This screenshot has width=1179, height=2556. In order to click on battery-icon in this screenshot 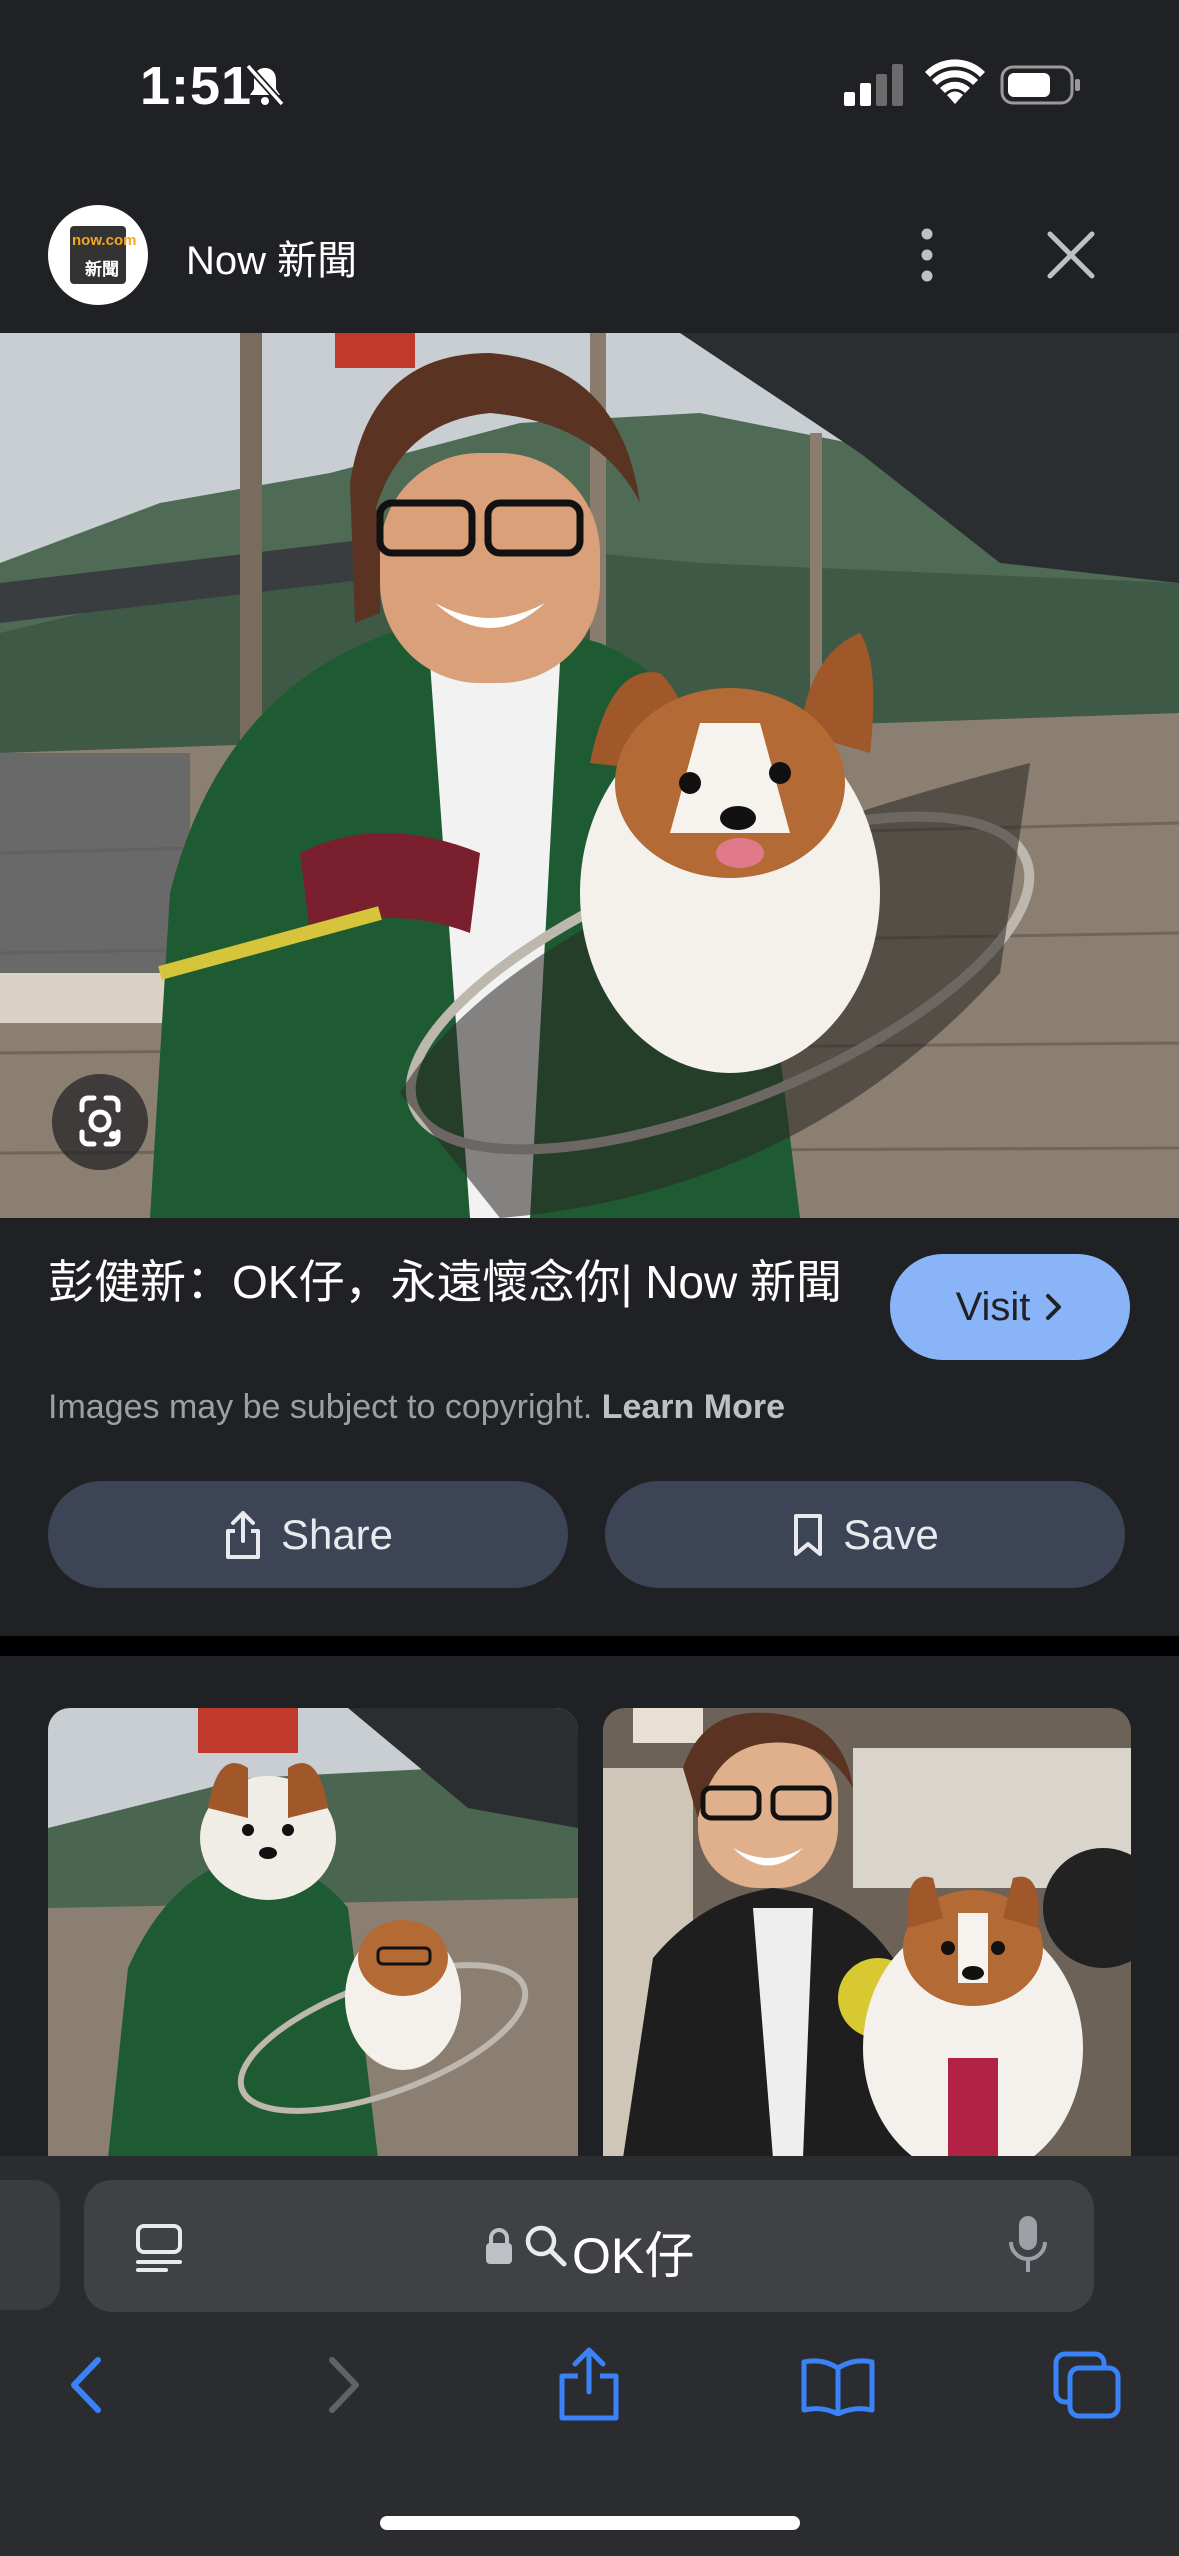, I will do `click(1040, 85)`.